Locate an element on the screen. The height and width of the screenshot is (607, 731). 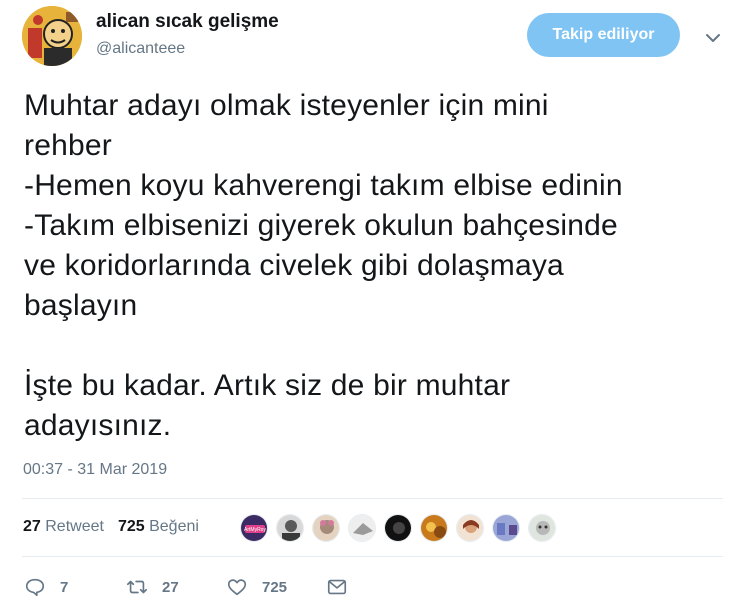
tweet-timestamp: 00:37 - 31 Mar 2019 is located at coordinates (95, 470).